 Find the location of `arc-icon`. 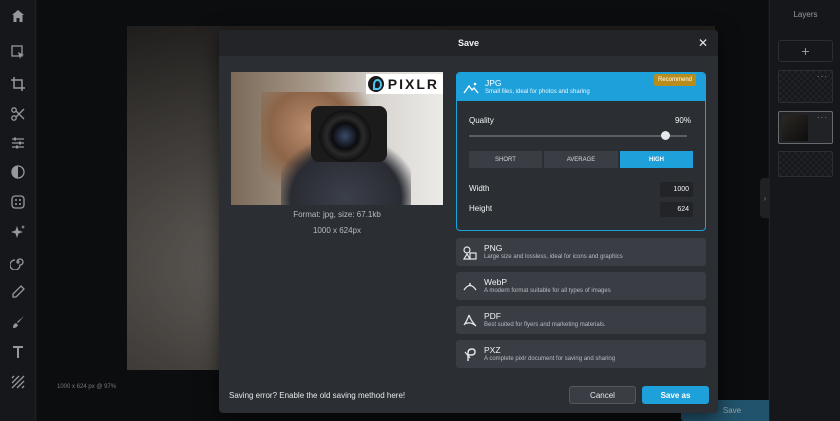

arc-icon is located at coordinates (470, 287).